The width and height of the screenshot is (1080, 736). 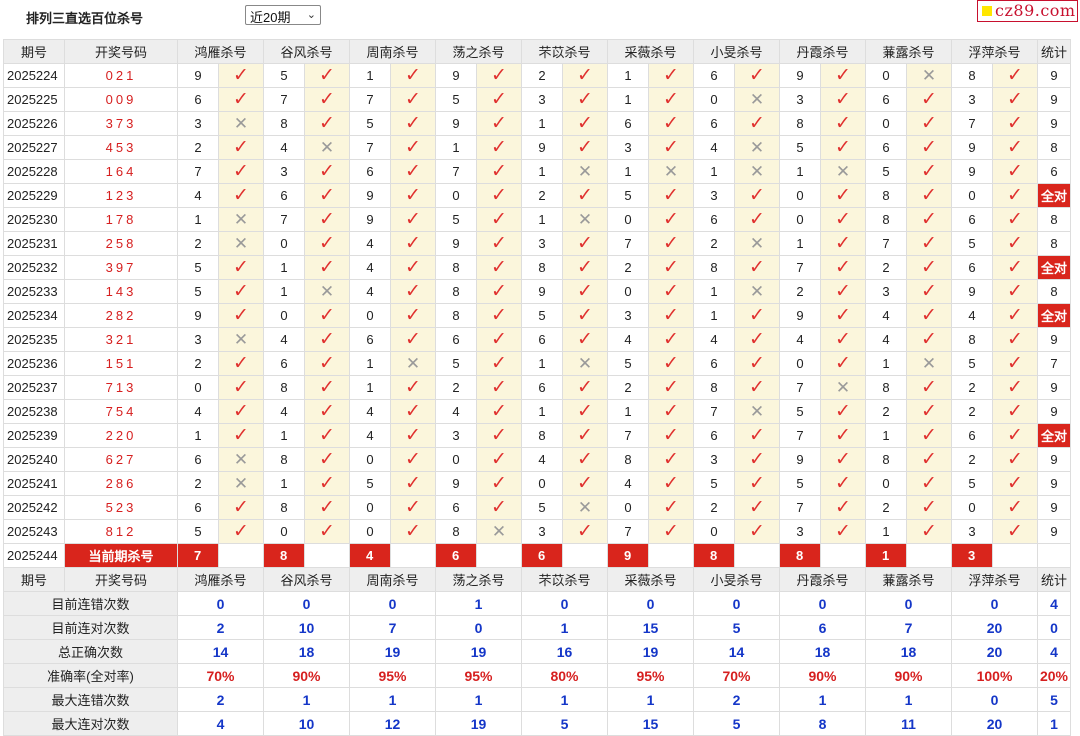 I want to click on current-row: 2025244 当前期杀号 7 8 4 6 6 9 8 8 1 3, so click(x=537, y=555).